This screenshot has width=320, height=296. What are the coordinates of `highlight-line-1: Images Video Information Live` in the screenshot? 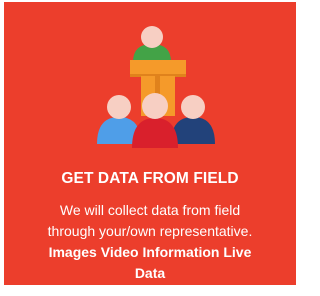 It's located at (150, 252).